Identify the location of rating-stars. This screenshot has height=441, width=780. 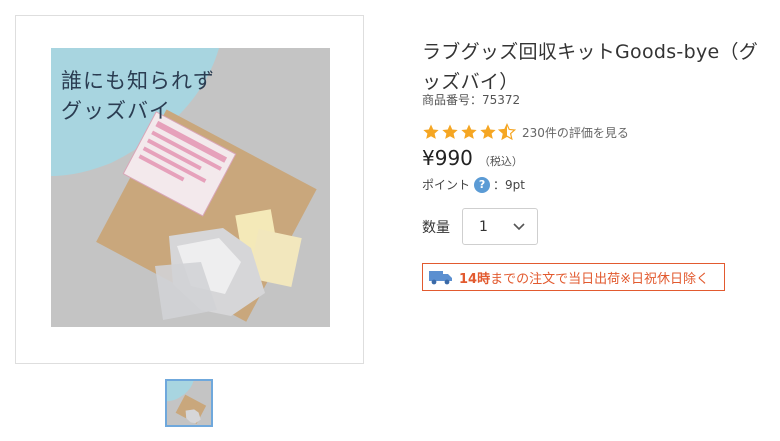
(469, 132).